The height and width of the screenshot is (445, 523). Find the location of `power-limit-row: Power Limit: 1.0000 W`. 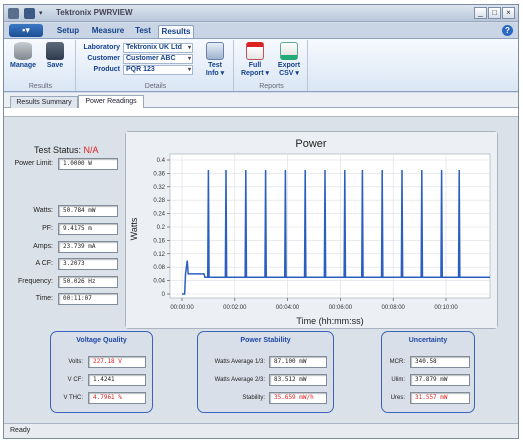

power-limit-row: Power Limit: 1.0000 W is located at coordinates (64, 164).